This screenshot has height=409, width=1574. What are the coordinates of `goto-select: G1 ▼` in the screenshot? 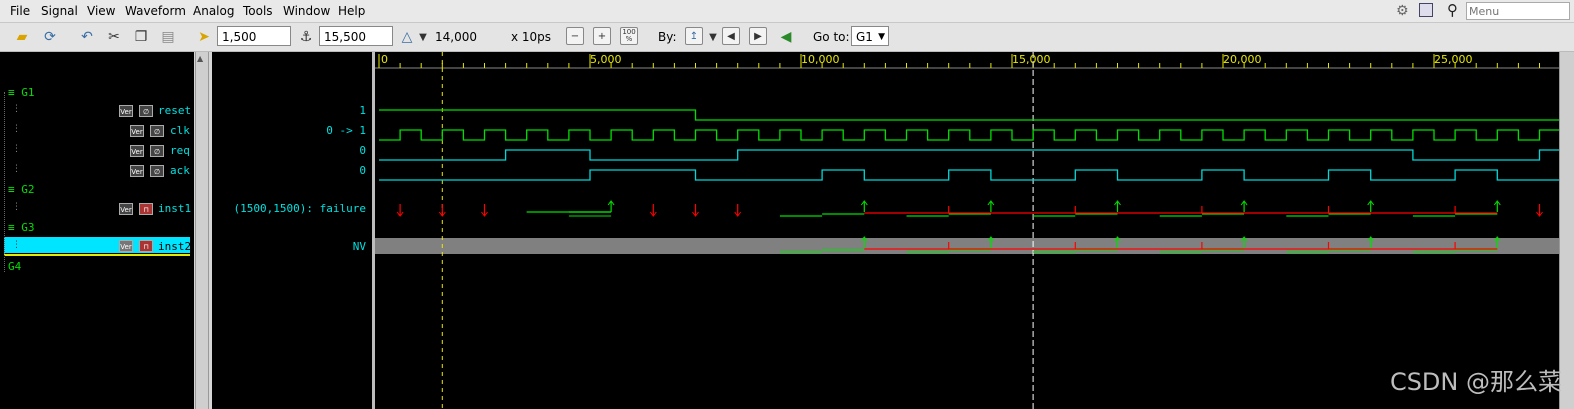 It's located at (870, 36).